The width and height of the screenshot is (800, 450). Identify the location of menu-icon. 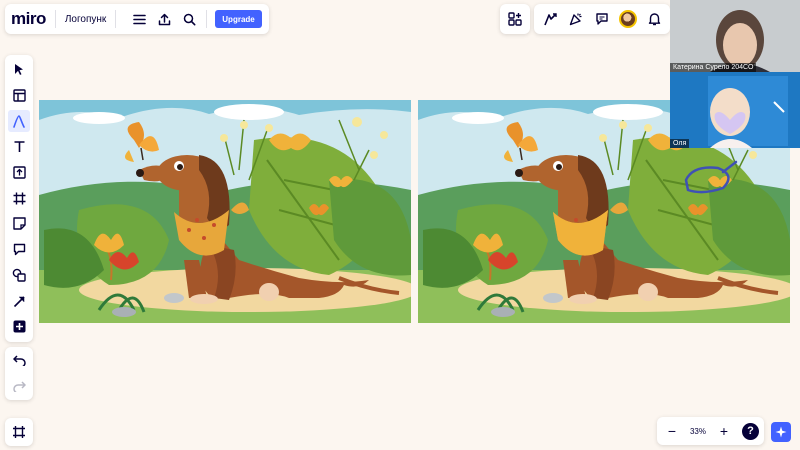
(139, 19).